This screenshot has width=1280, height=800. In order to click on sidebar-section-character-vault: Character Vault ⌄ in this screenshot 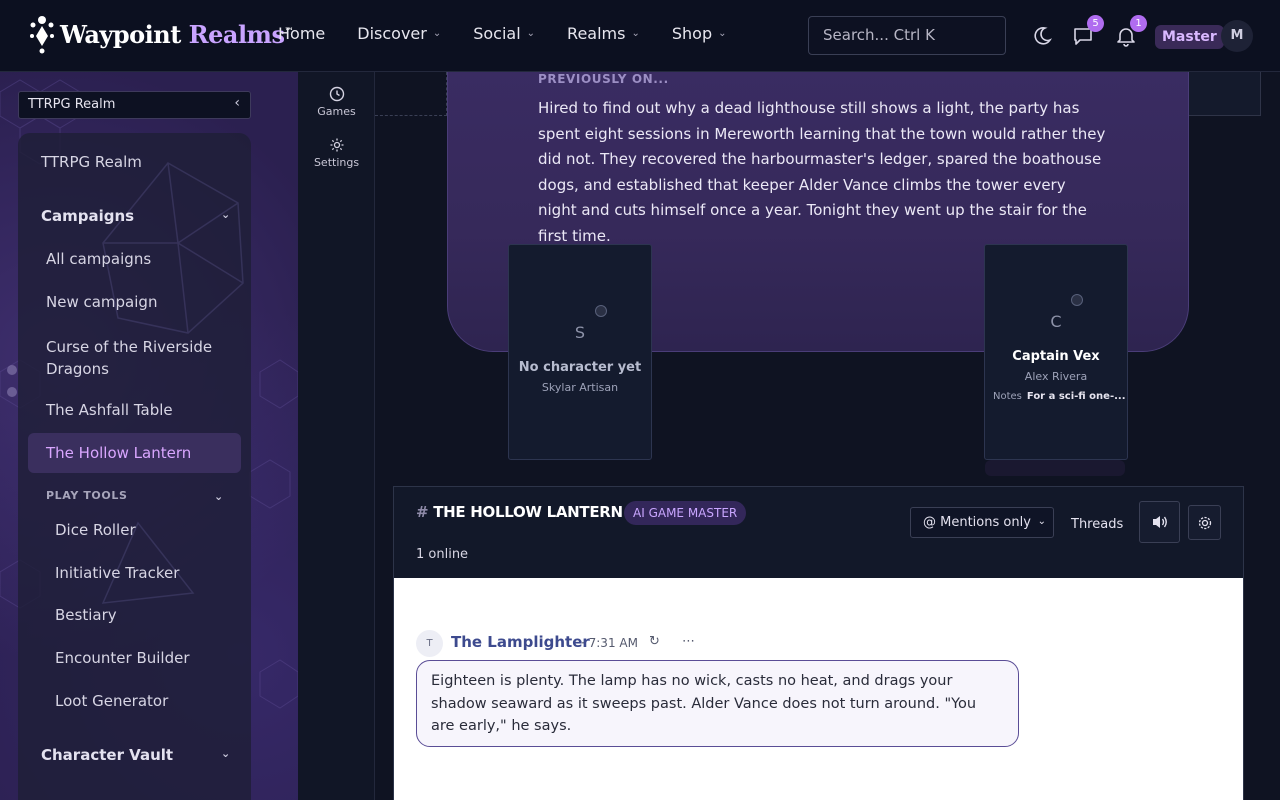, I will do `click(141, 755)`.